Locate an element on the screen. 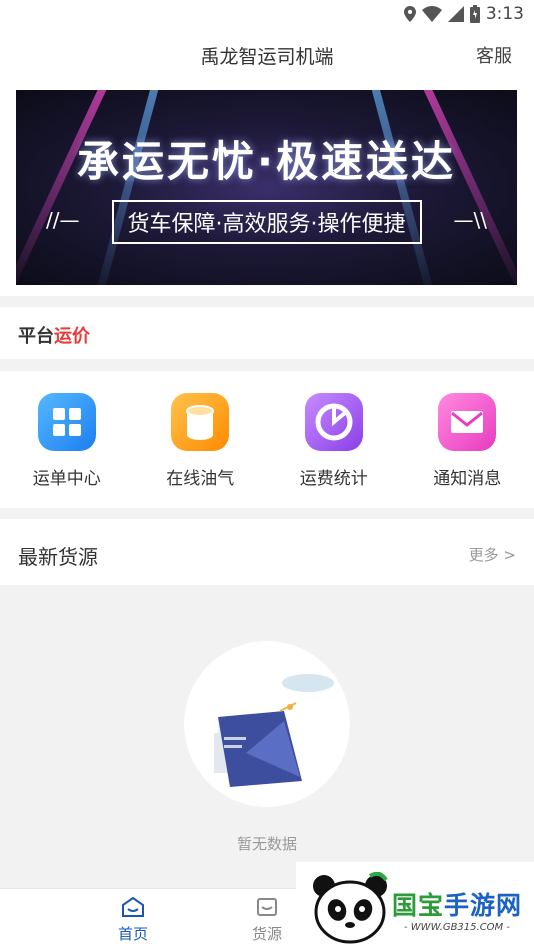 This screenshot has height=950, width=534. grid-item-freight-stats: 运费统计 is located at coordinates (334, 439).